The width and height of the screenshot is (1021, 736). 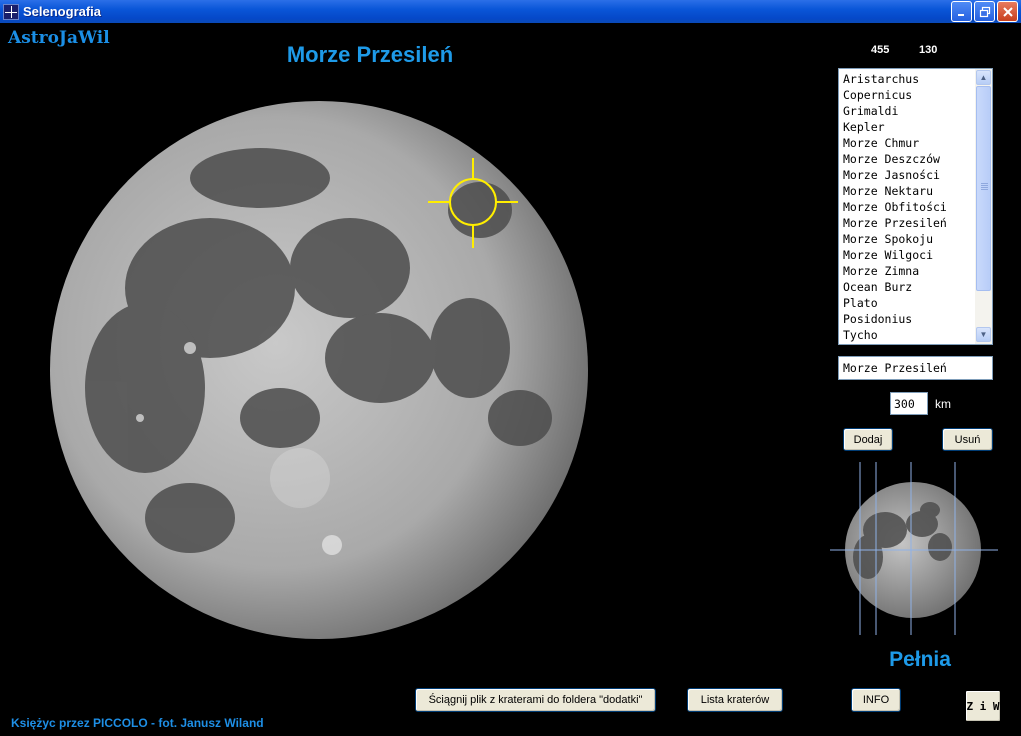 What do you see at coordinates (967, 439) in the screenshot?
I see `remove-button: Usuń` at bounding box center [967, 439].